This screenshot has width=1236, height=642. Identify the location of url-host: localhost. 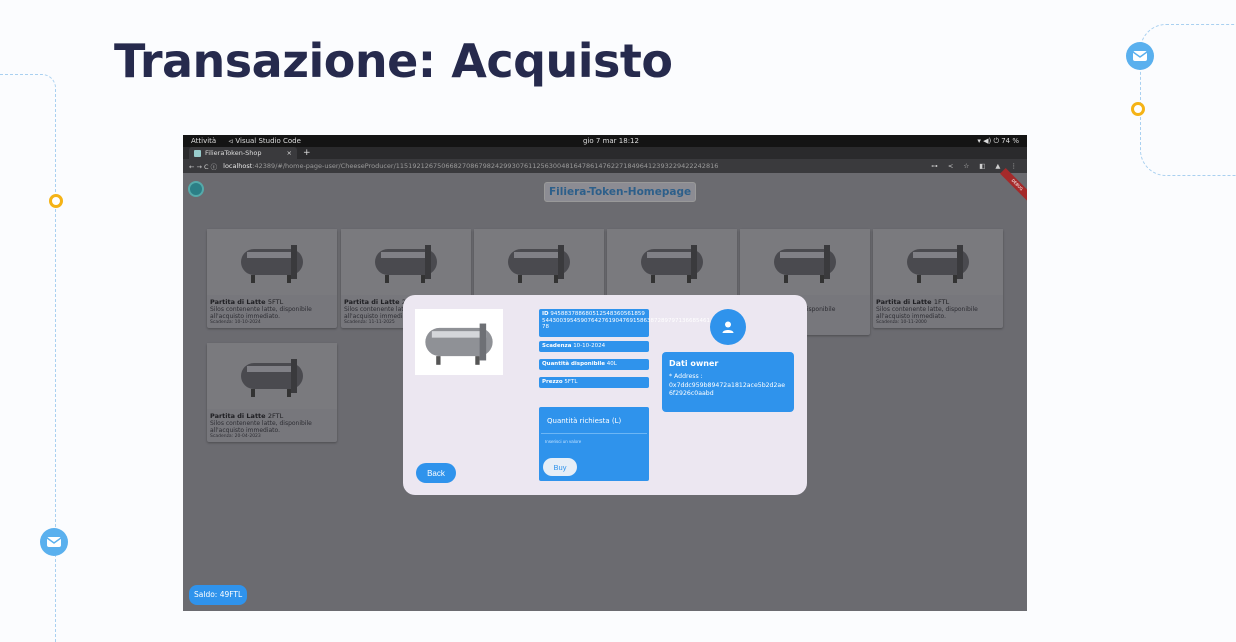
(238, 166).